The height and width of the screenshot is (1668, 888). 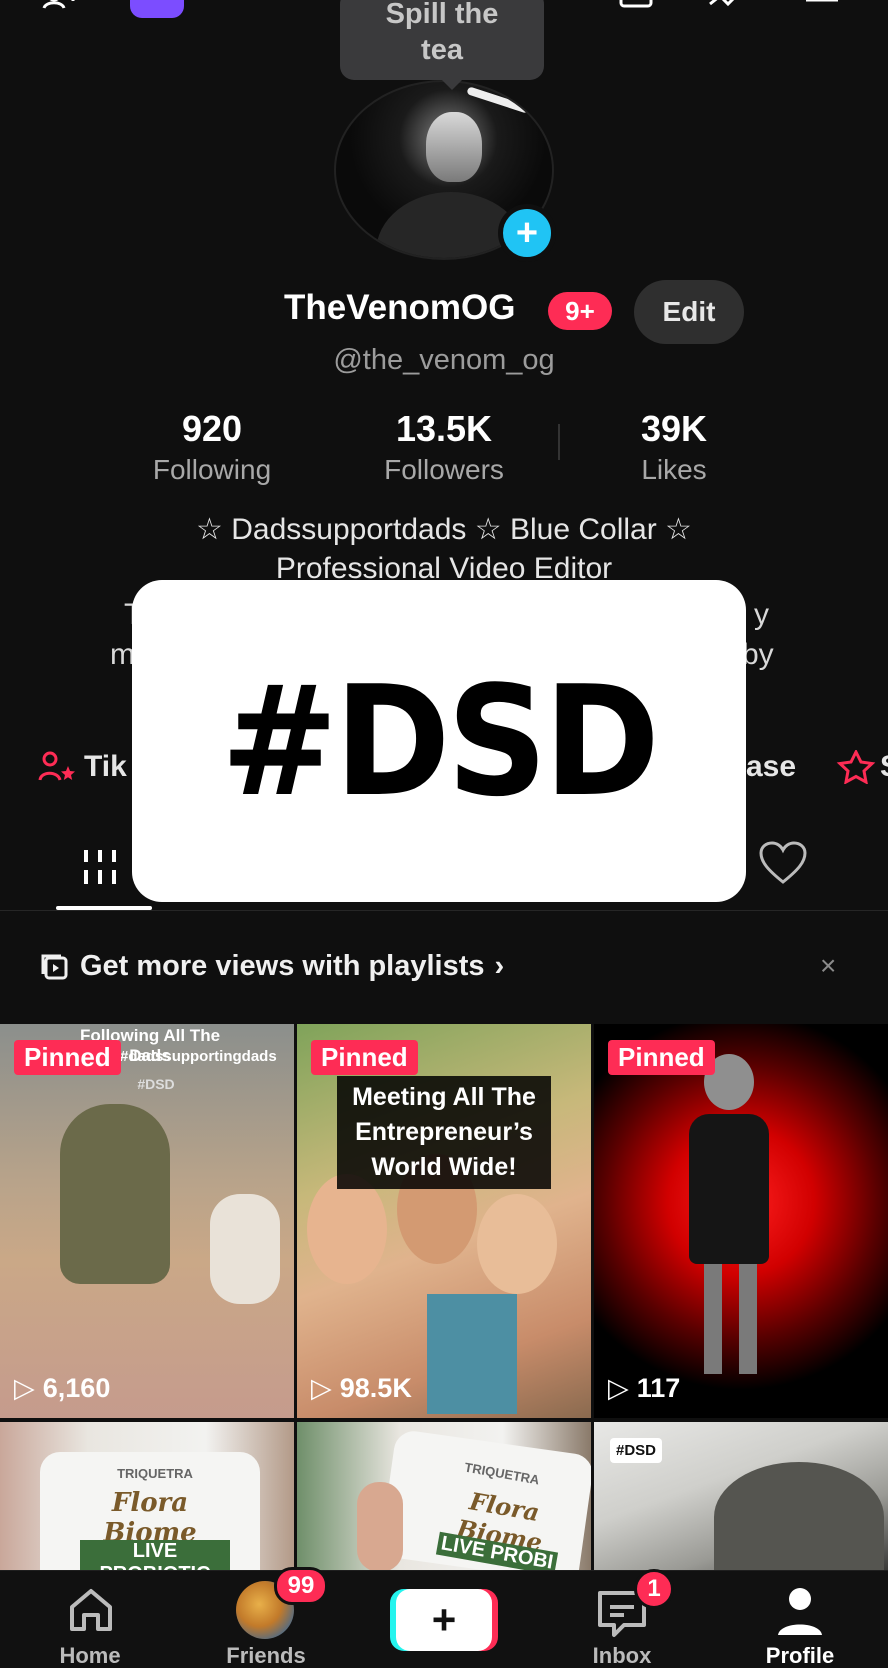 What do you see at coordinates (444, 1097) in the screenshot?
I see `tile-2-caption-line-1: Meeting All The` at bounding box center [444, 1097].